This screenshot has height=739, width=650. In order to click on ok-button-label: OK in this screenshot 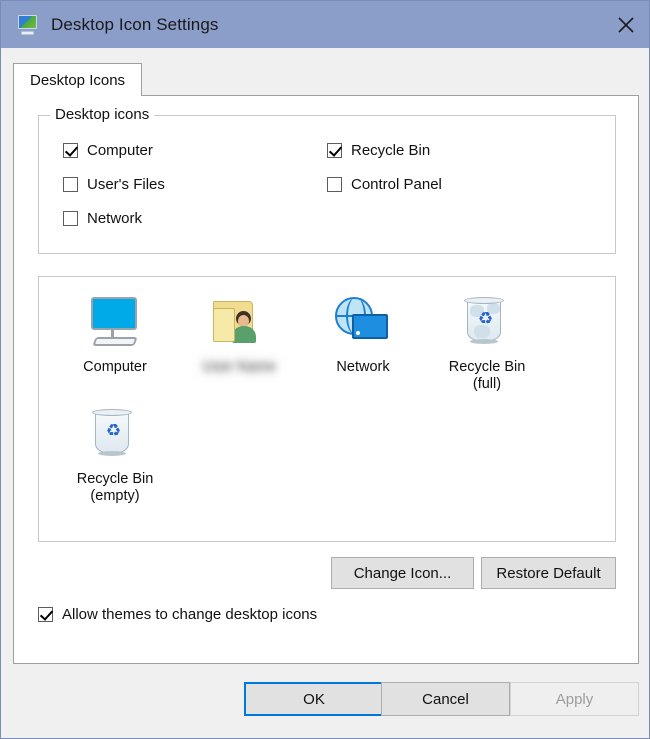, I will do `click(314, 699)`.